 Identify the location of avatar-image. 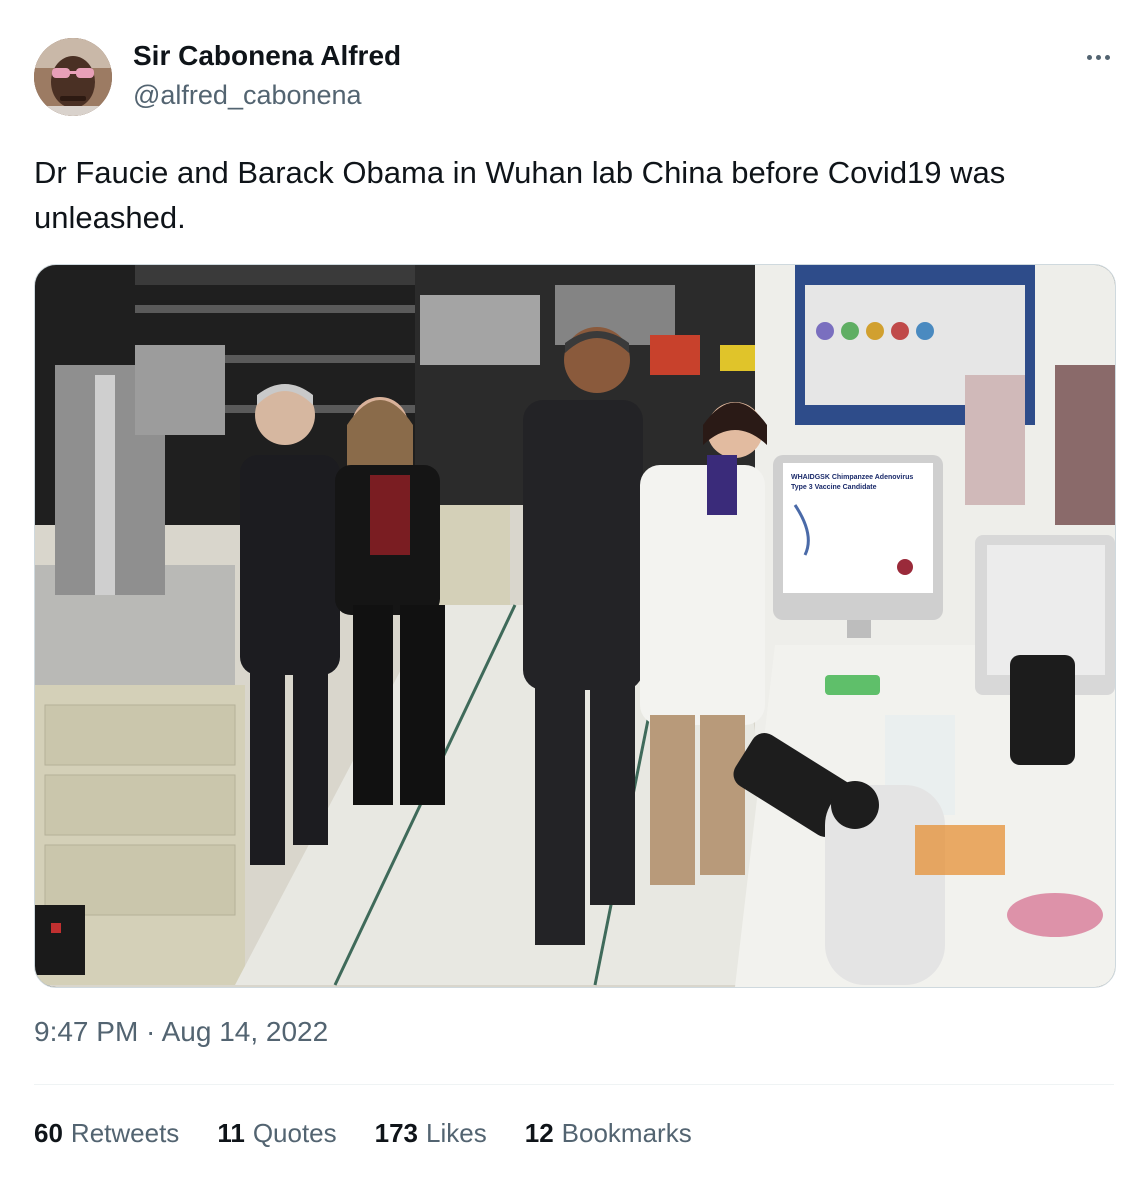
(73, 77).